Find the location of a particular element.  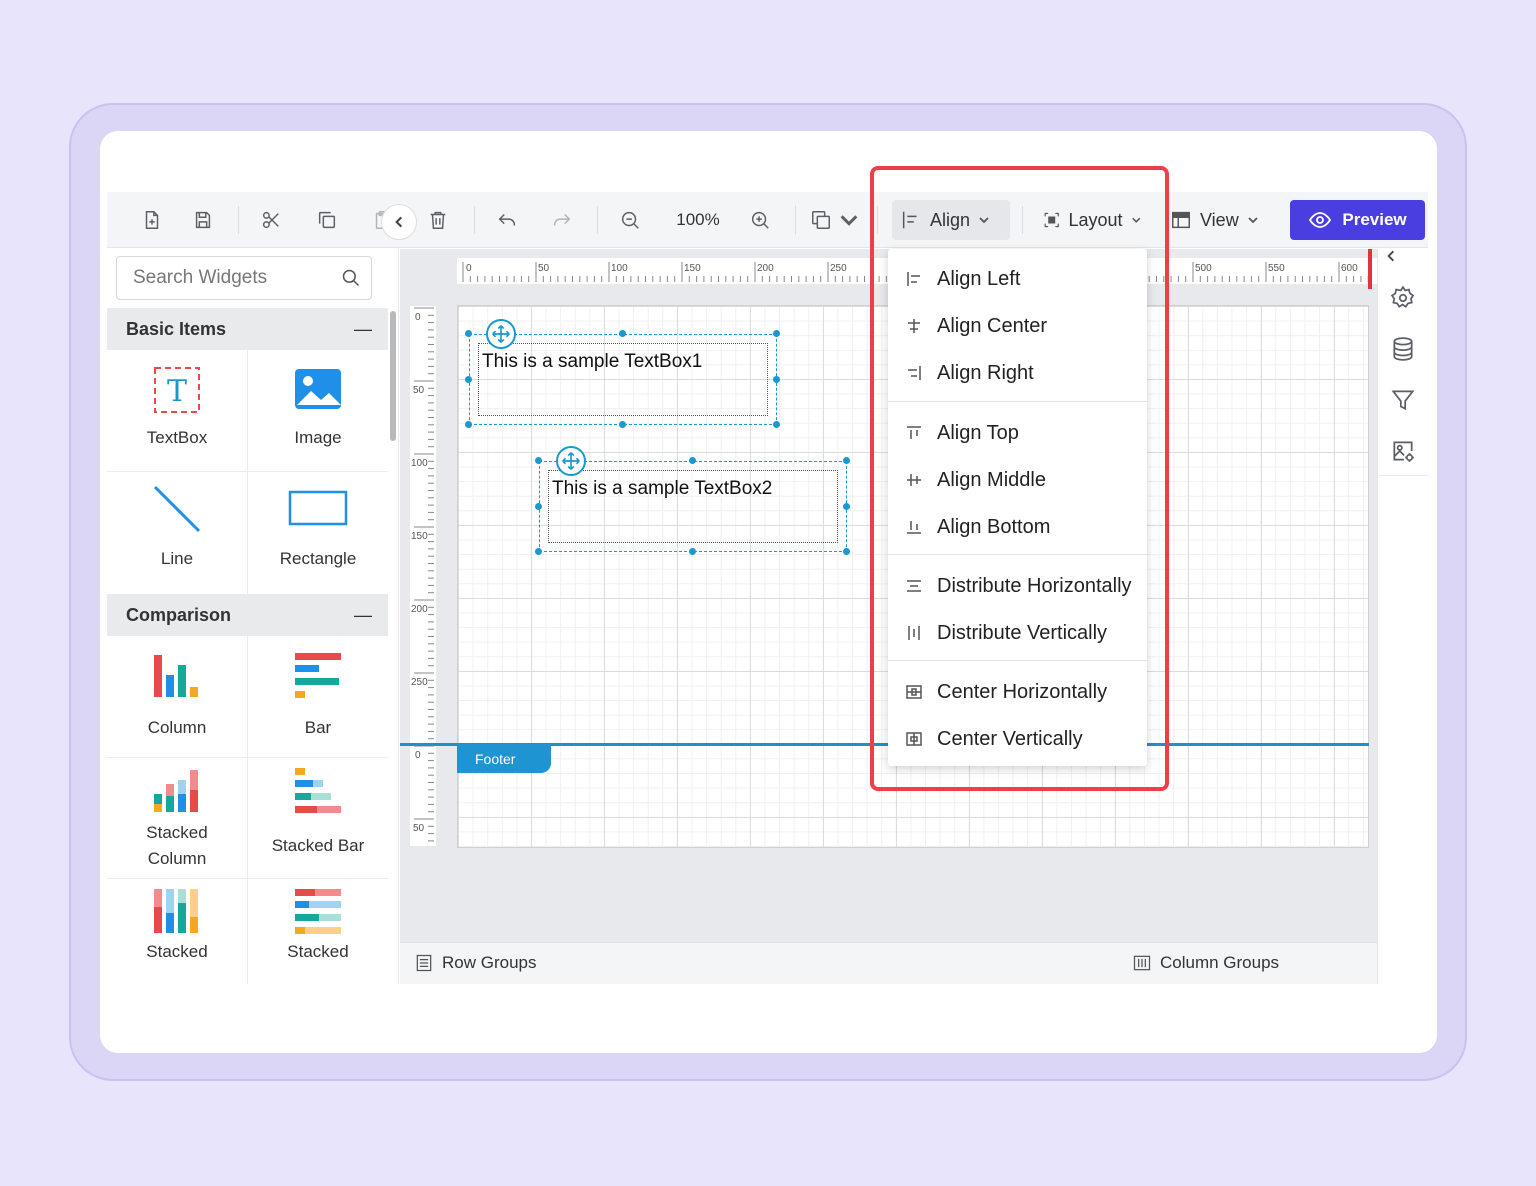

menu-item-distribute-horizontally: Distribute Horizontally is located at coordinates (1017, 586).